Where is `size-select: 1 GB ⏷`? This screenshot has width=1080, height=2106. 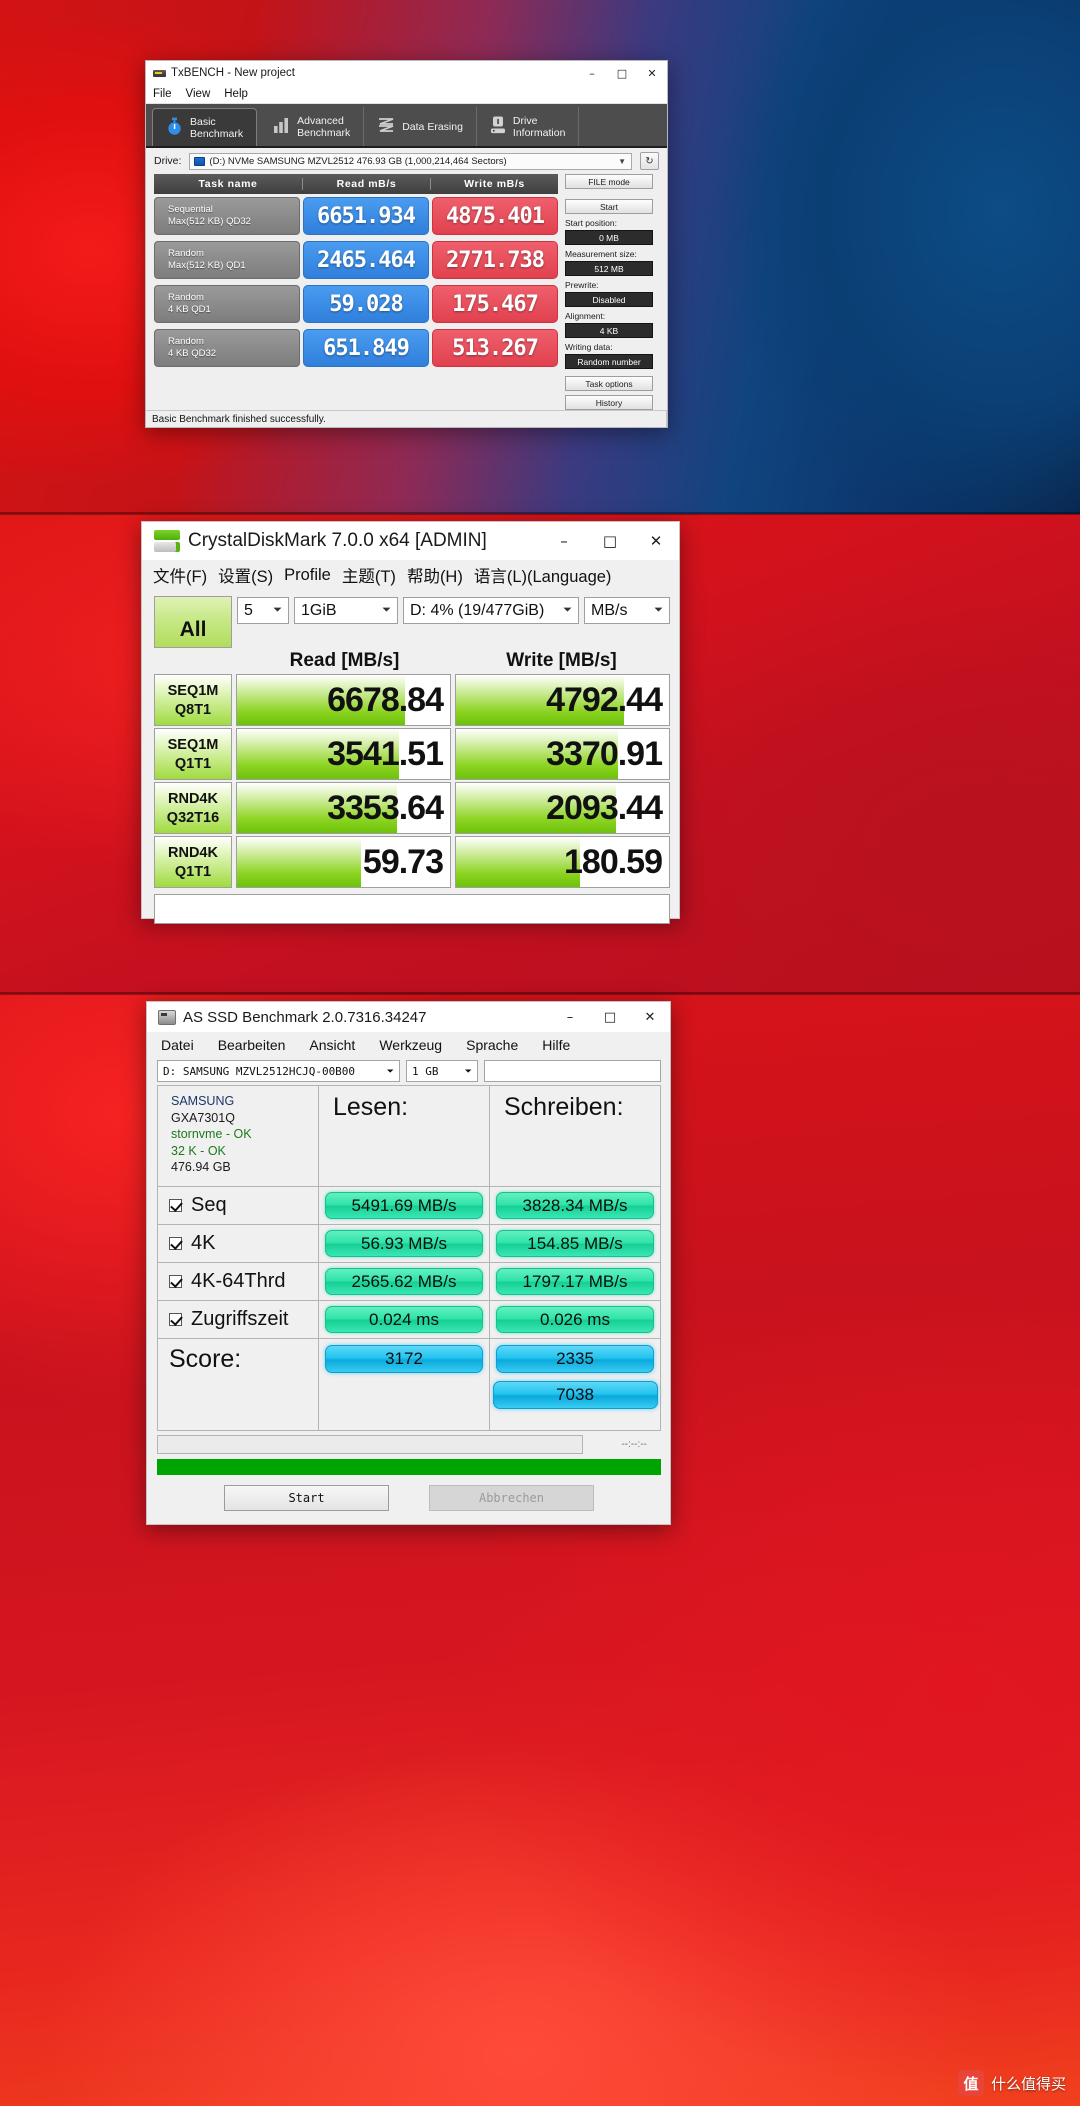
size-select: 1 GB ⏷ is located at coordinates (442, 1071).